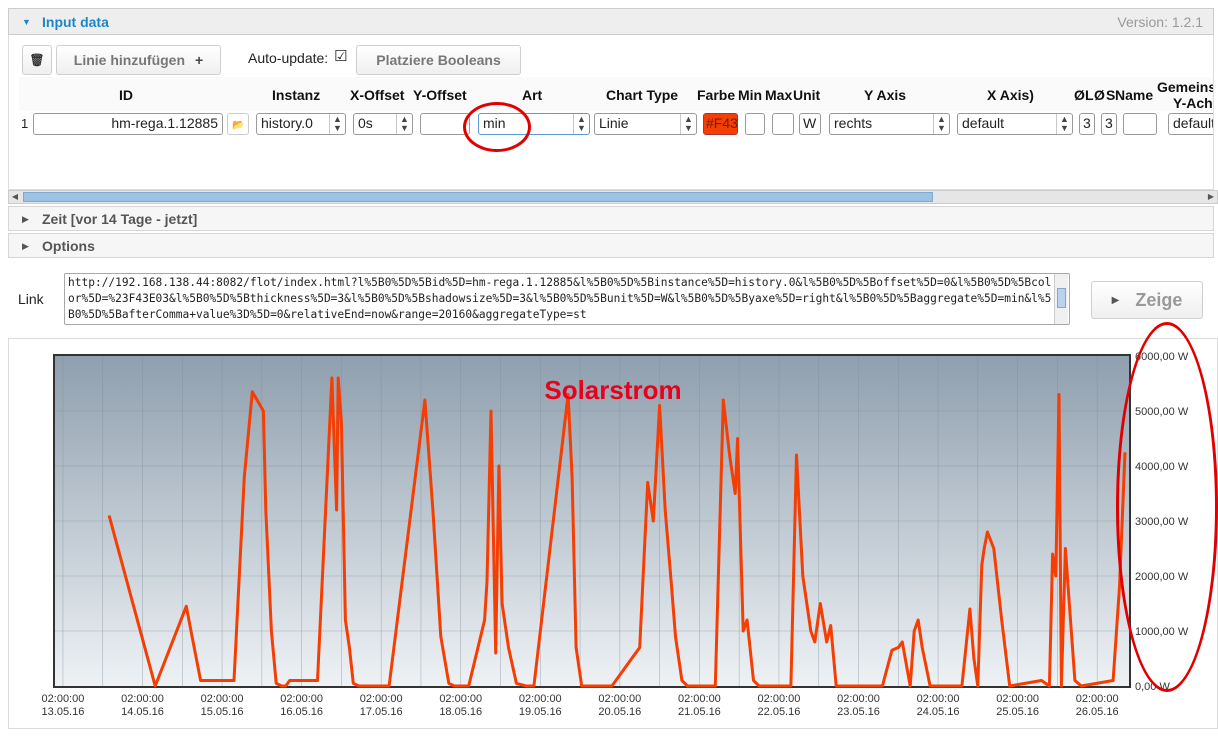  Describe the element at coordinates (611, 218) in the screenshot. I see `zeit-section-header: ▶ Zeit [vor 14 Tage - jetzt]` at that location.